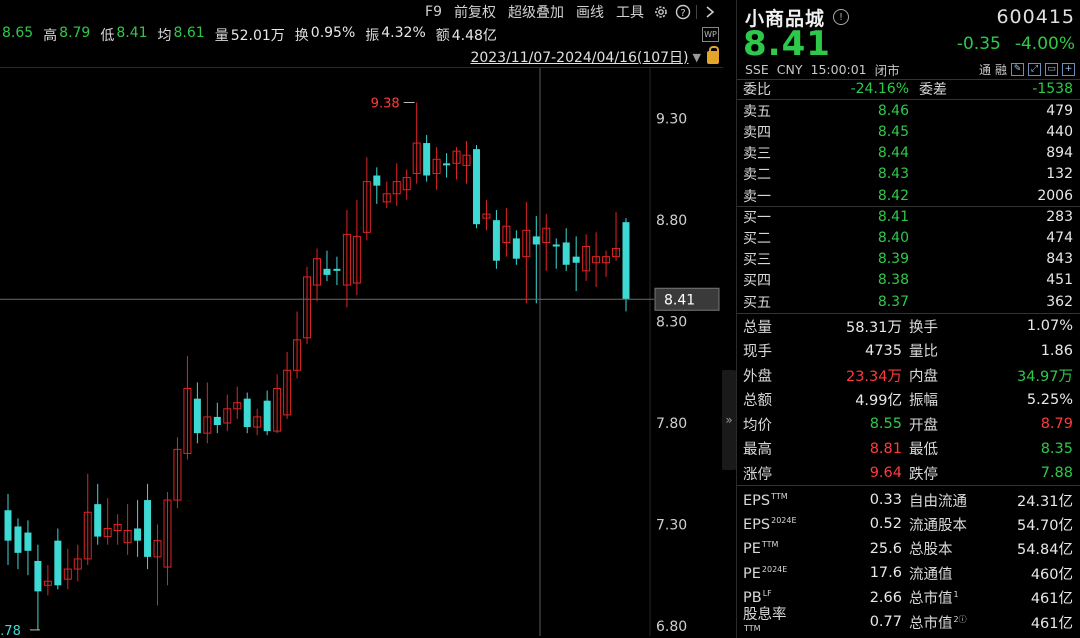 The image size is (1080, 638). I want to click on draw-line-button: 画线, so click(590, 12).